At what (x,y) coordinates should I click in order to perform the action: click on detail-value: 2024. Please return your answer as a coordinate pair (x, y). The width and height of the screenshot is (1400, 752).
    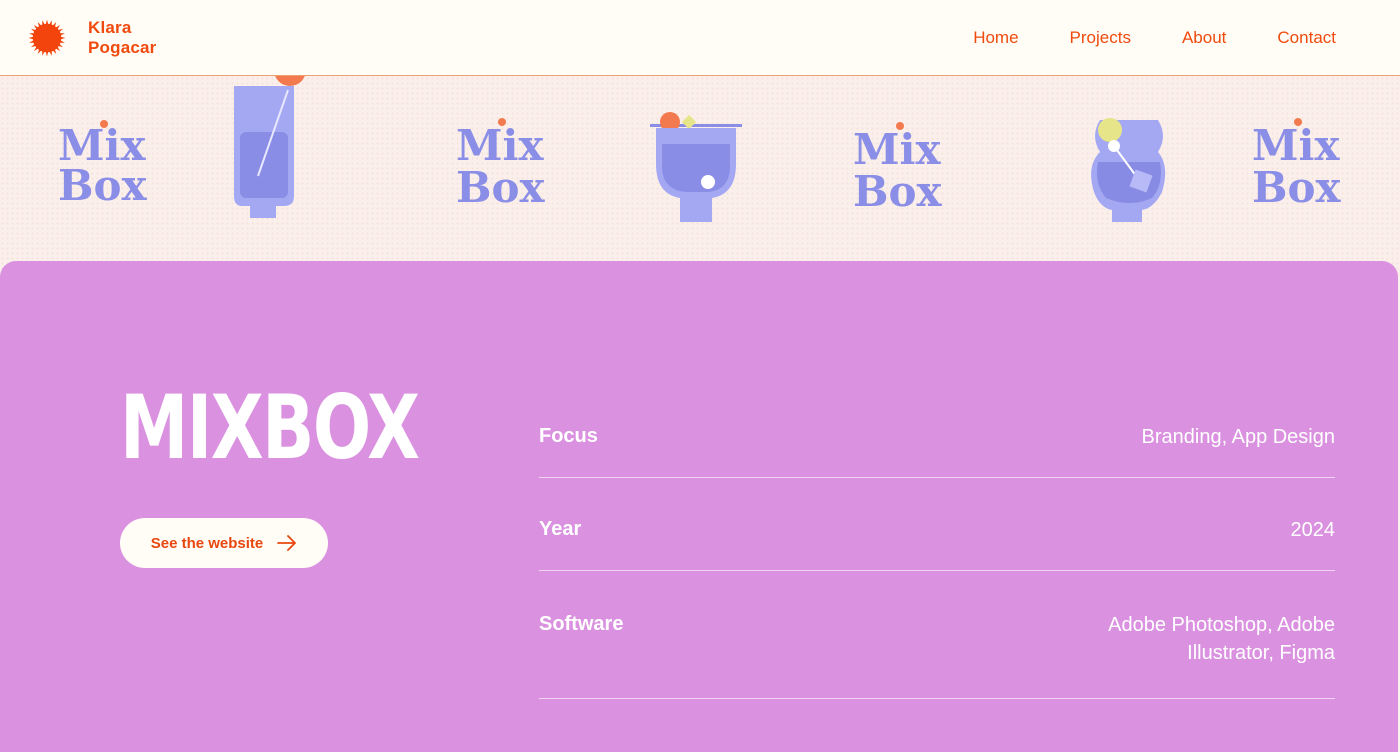
    Looking at the image, I should click on (1313, 530).